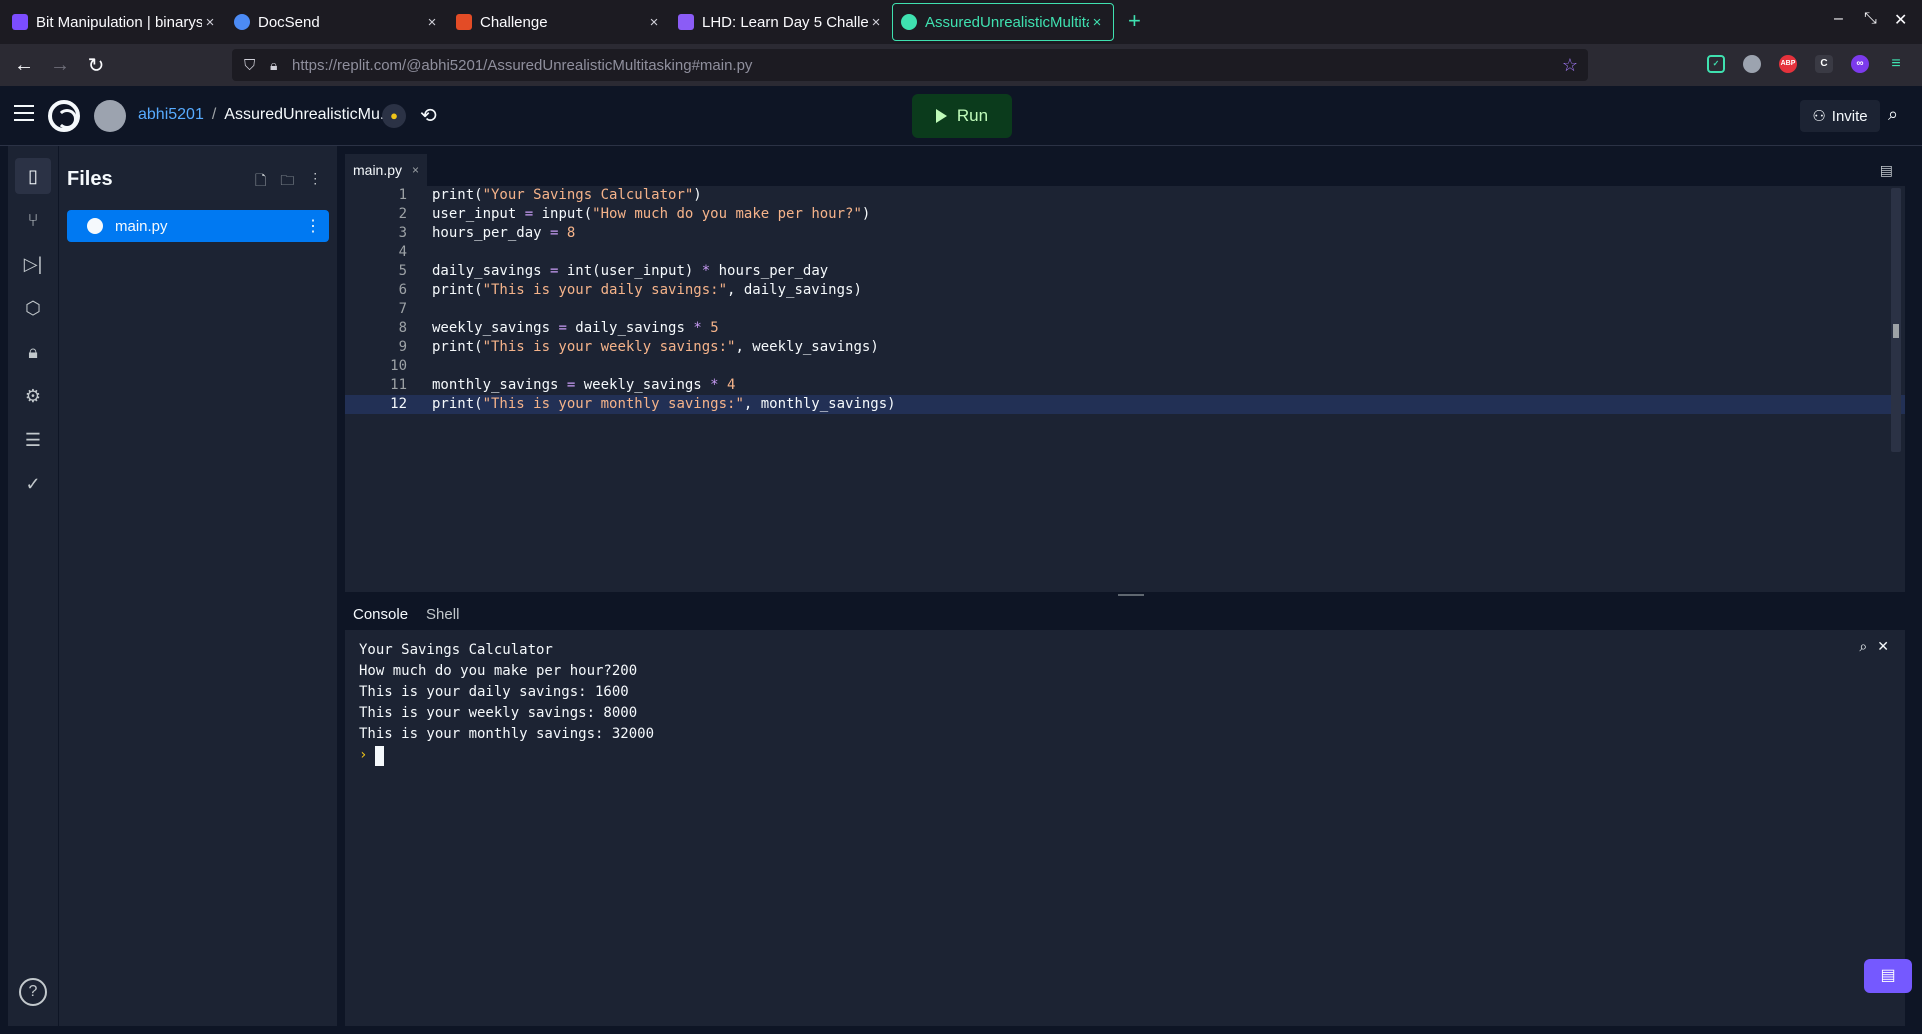  I want to click on new-file-icon: 🗋, so click(260, 182).